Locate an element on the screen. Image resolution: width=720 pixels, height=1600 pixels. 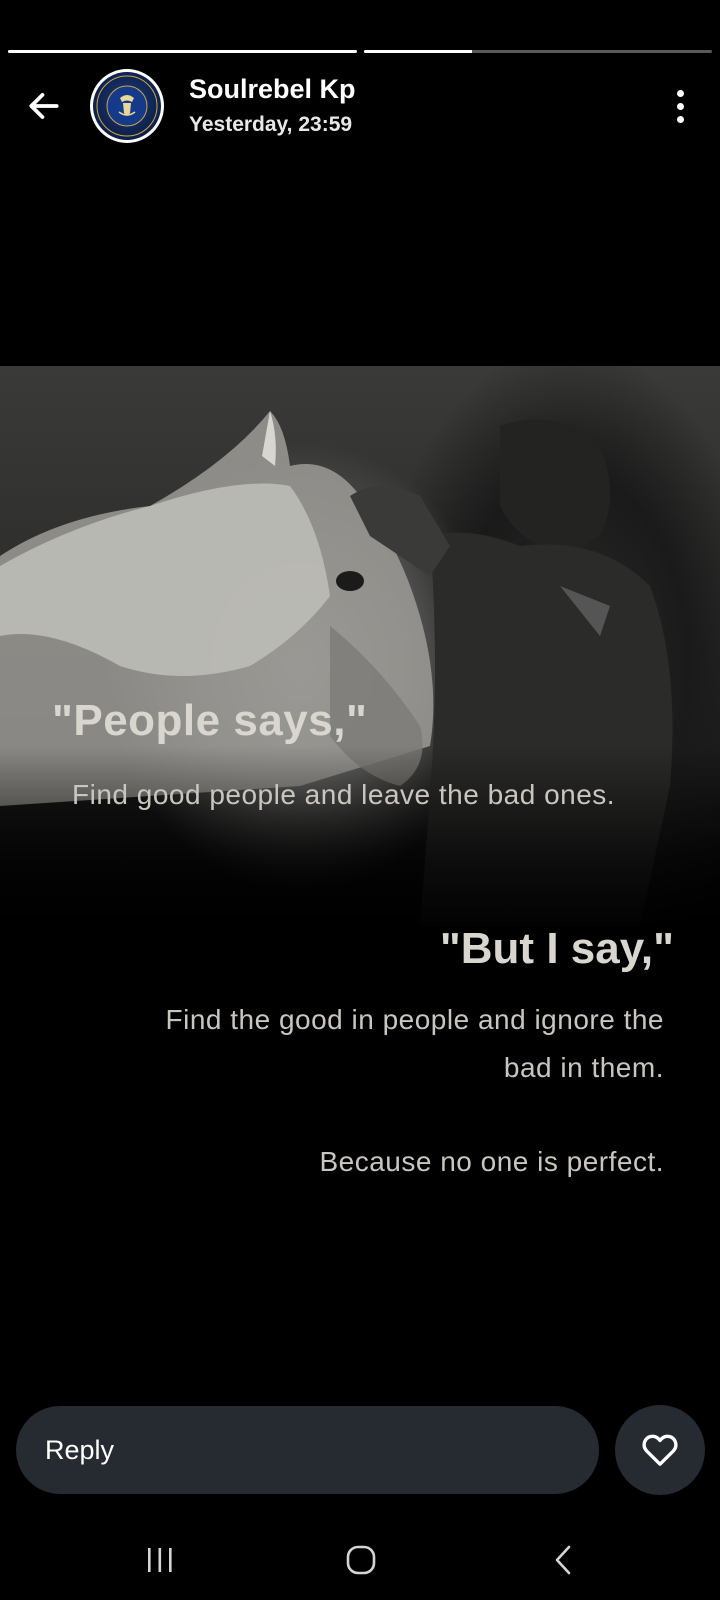
back-button is located at coordinates (44, 106).